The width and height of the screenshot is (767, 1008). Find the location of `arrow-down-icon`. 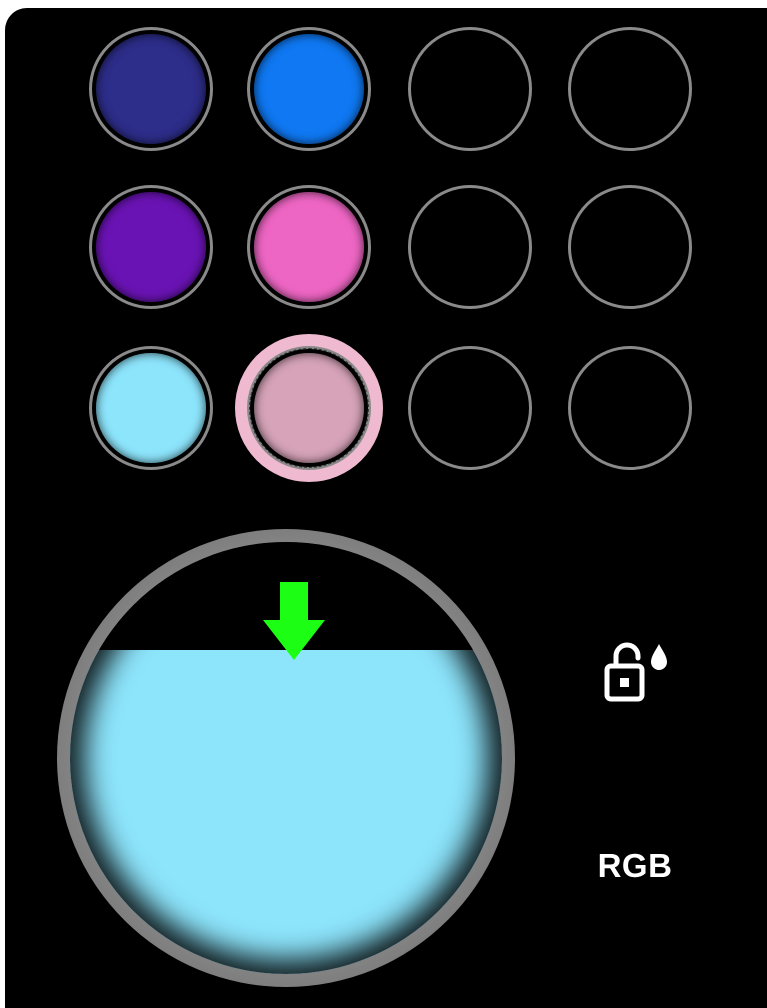

arrow-down-icon is located at coordinates (294, 622).